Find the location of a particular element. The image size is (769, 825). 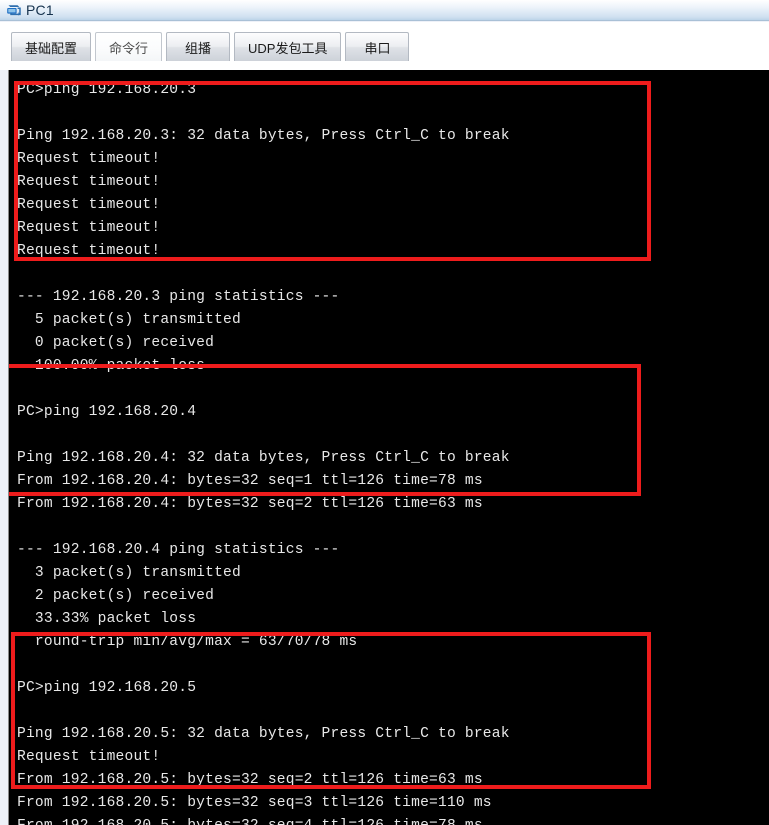

tab-serial-port: 串口 is located at coordinates (377, 46).